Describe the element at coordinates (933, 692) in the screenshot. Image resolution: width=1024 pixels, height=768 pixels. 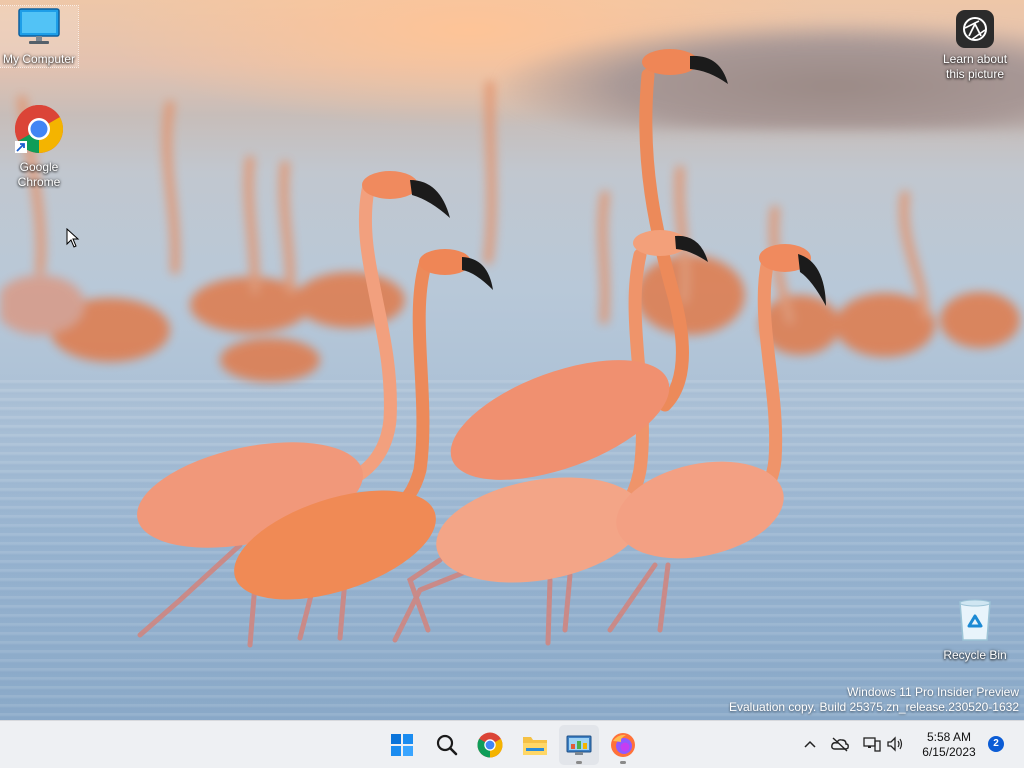
I see `watermark-line1: Windows 11 Pro Insider Preview` at that location.